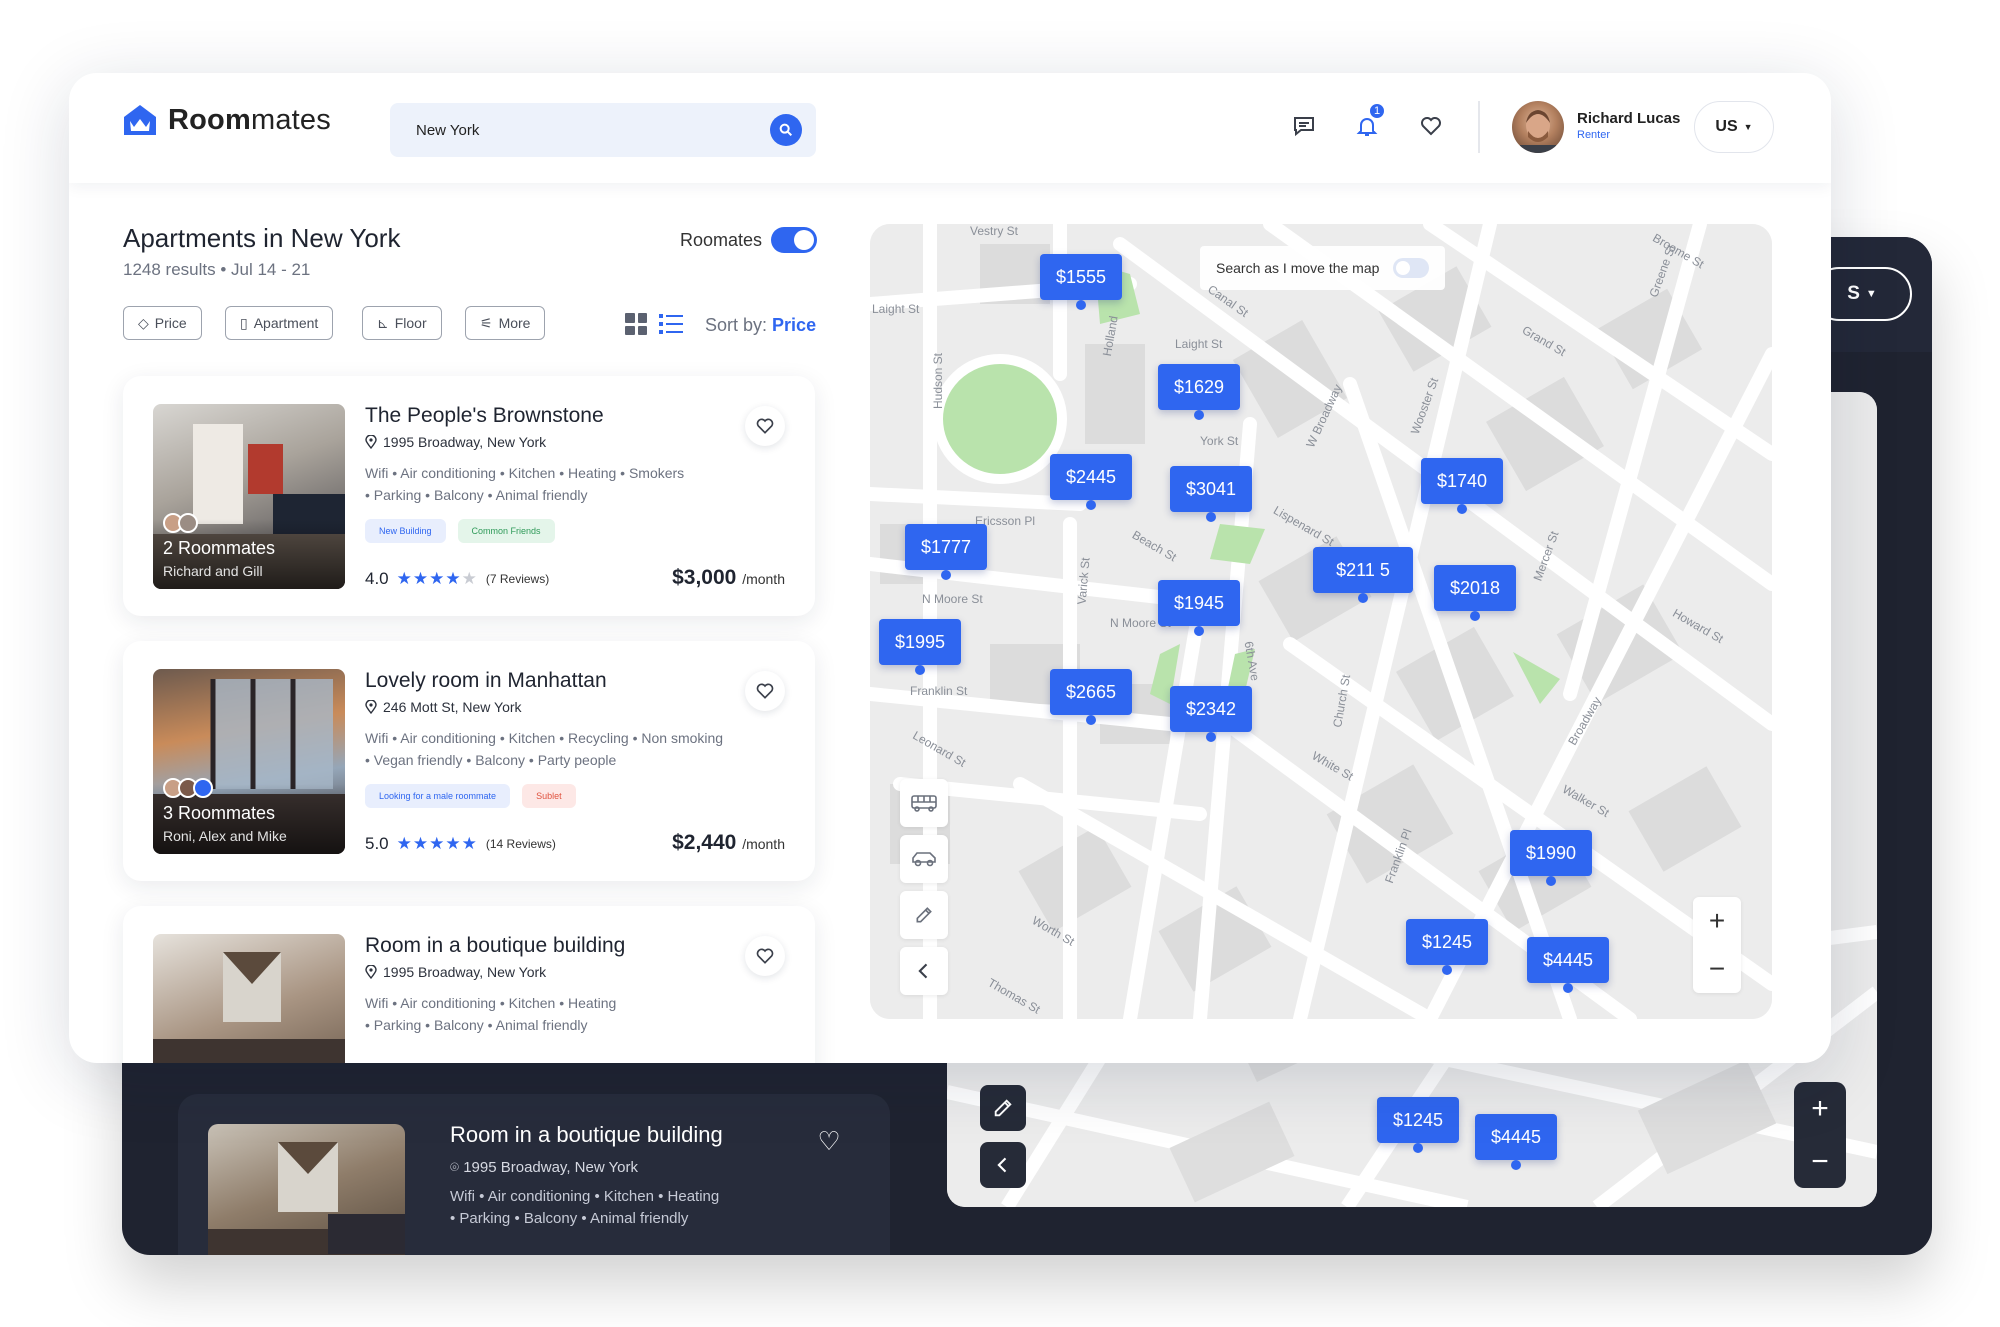 The height and width of the screenshot is (1327, 2000). Describe the element at coordinates (1411, 268) in the screenshot. I see `map-search-switch` at that location.